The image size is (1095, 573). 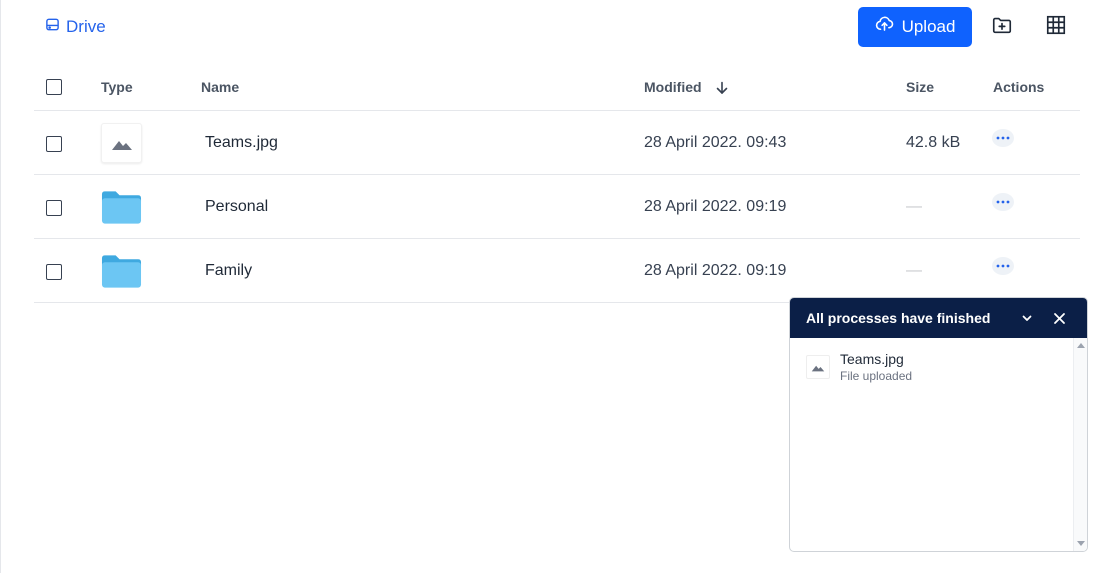 I want to click on close-icon, so click(x=1059, y=318).